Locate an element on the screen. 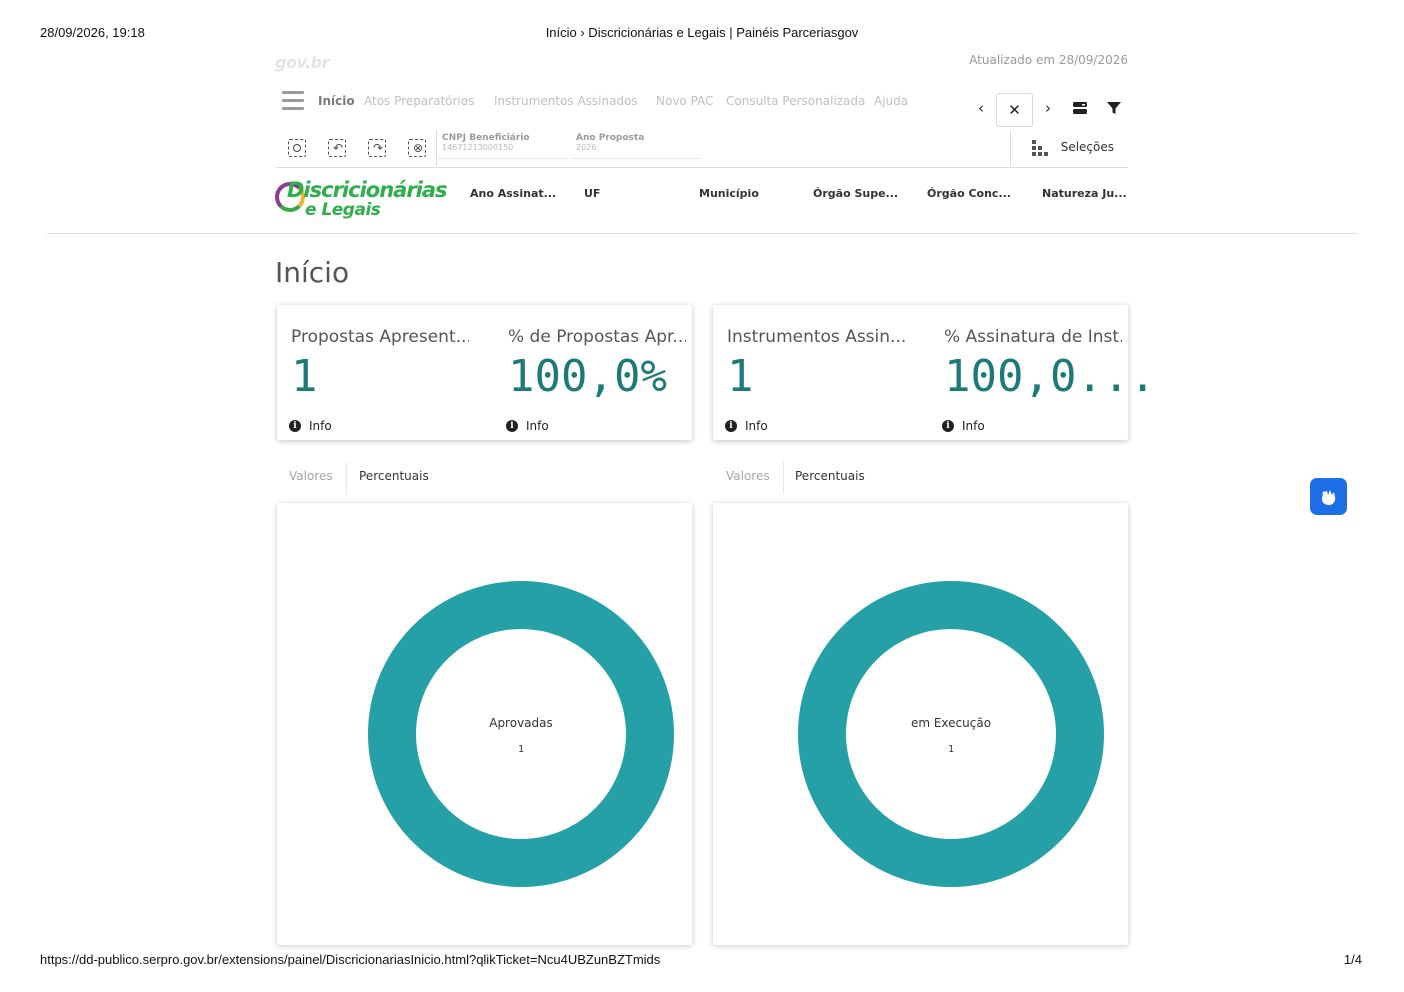 This screenshot has height=992, width=1404. nav-item-inicio: Início is located at coordinates (336, 101).